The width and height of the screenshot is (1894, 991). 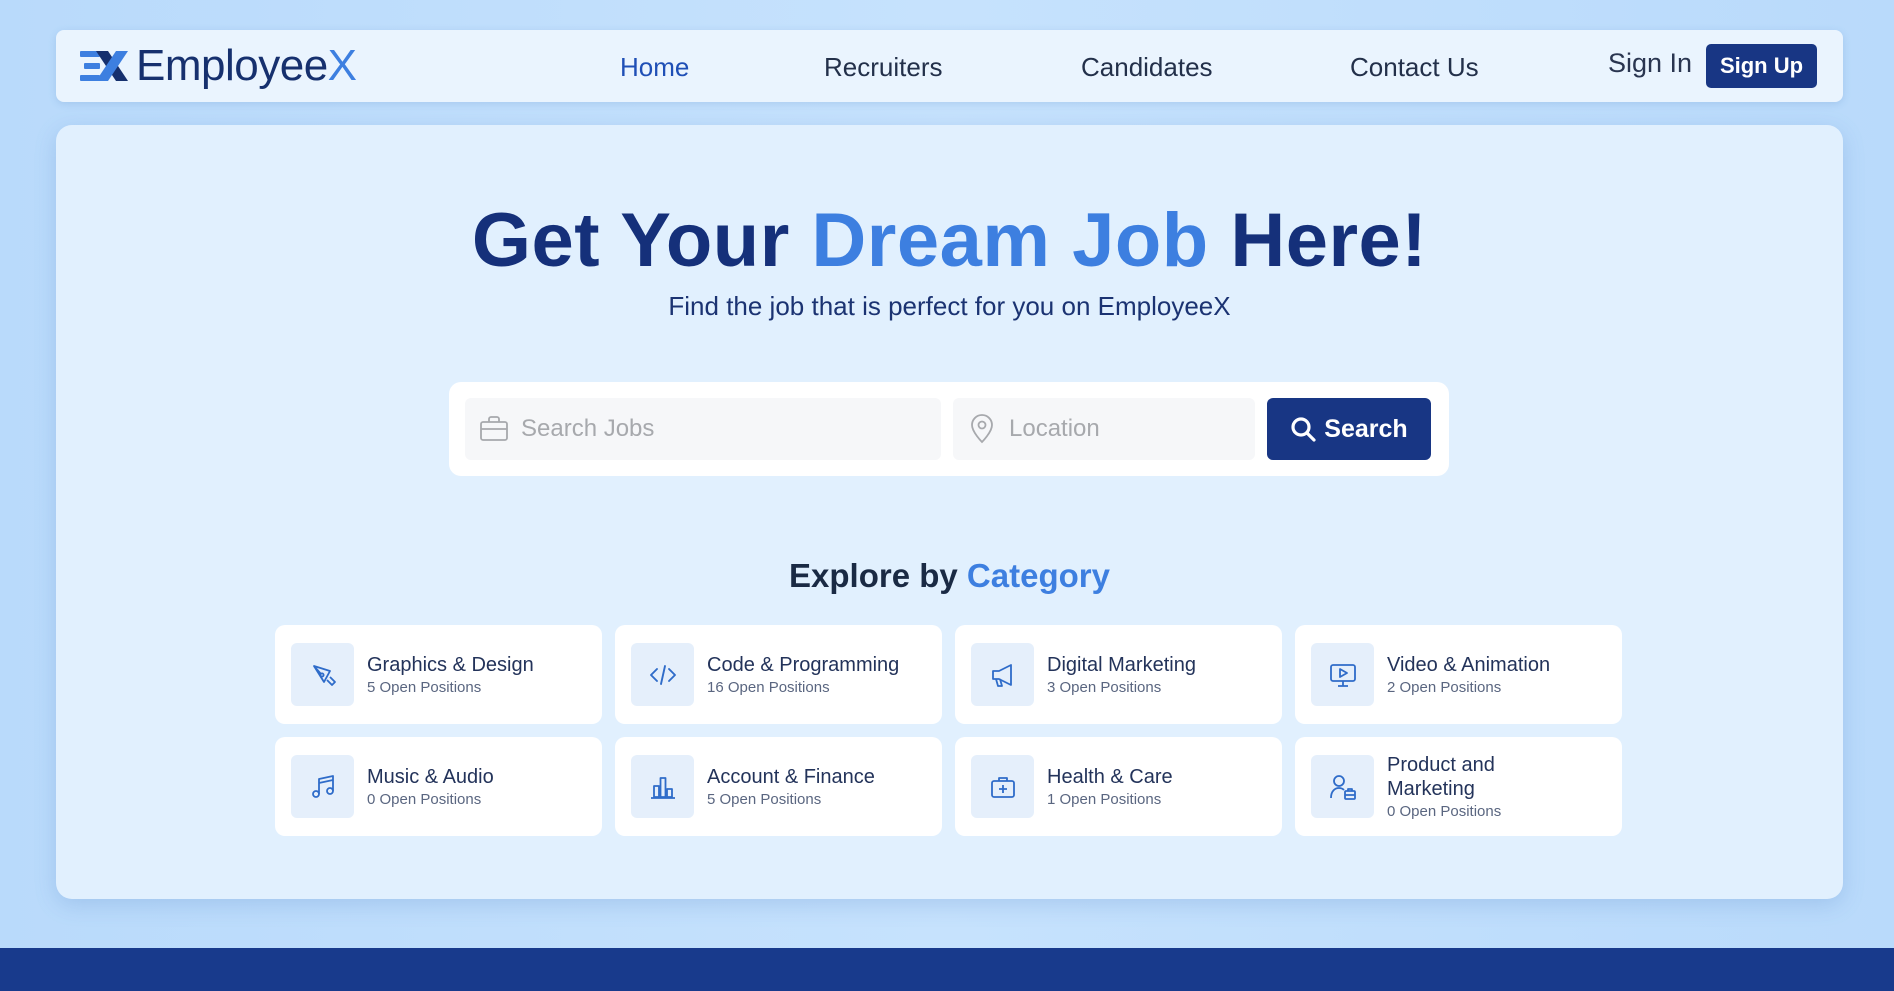 I want to click on search-icon, so click(x=1303, y=429).